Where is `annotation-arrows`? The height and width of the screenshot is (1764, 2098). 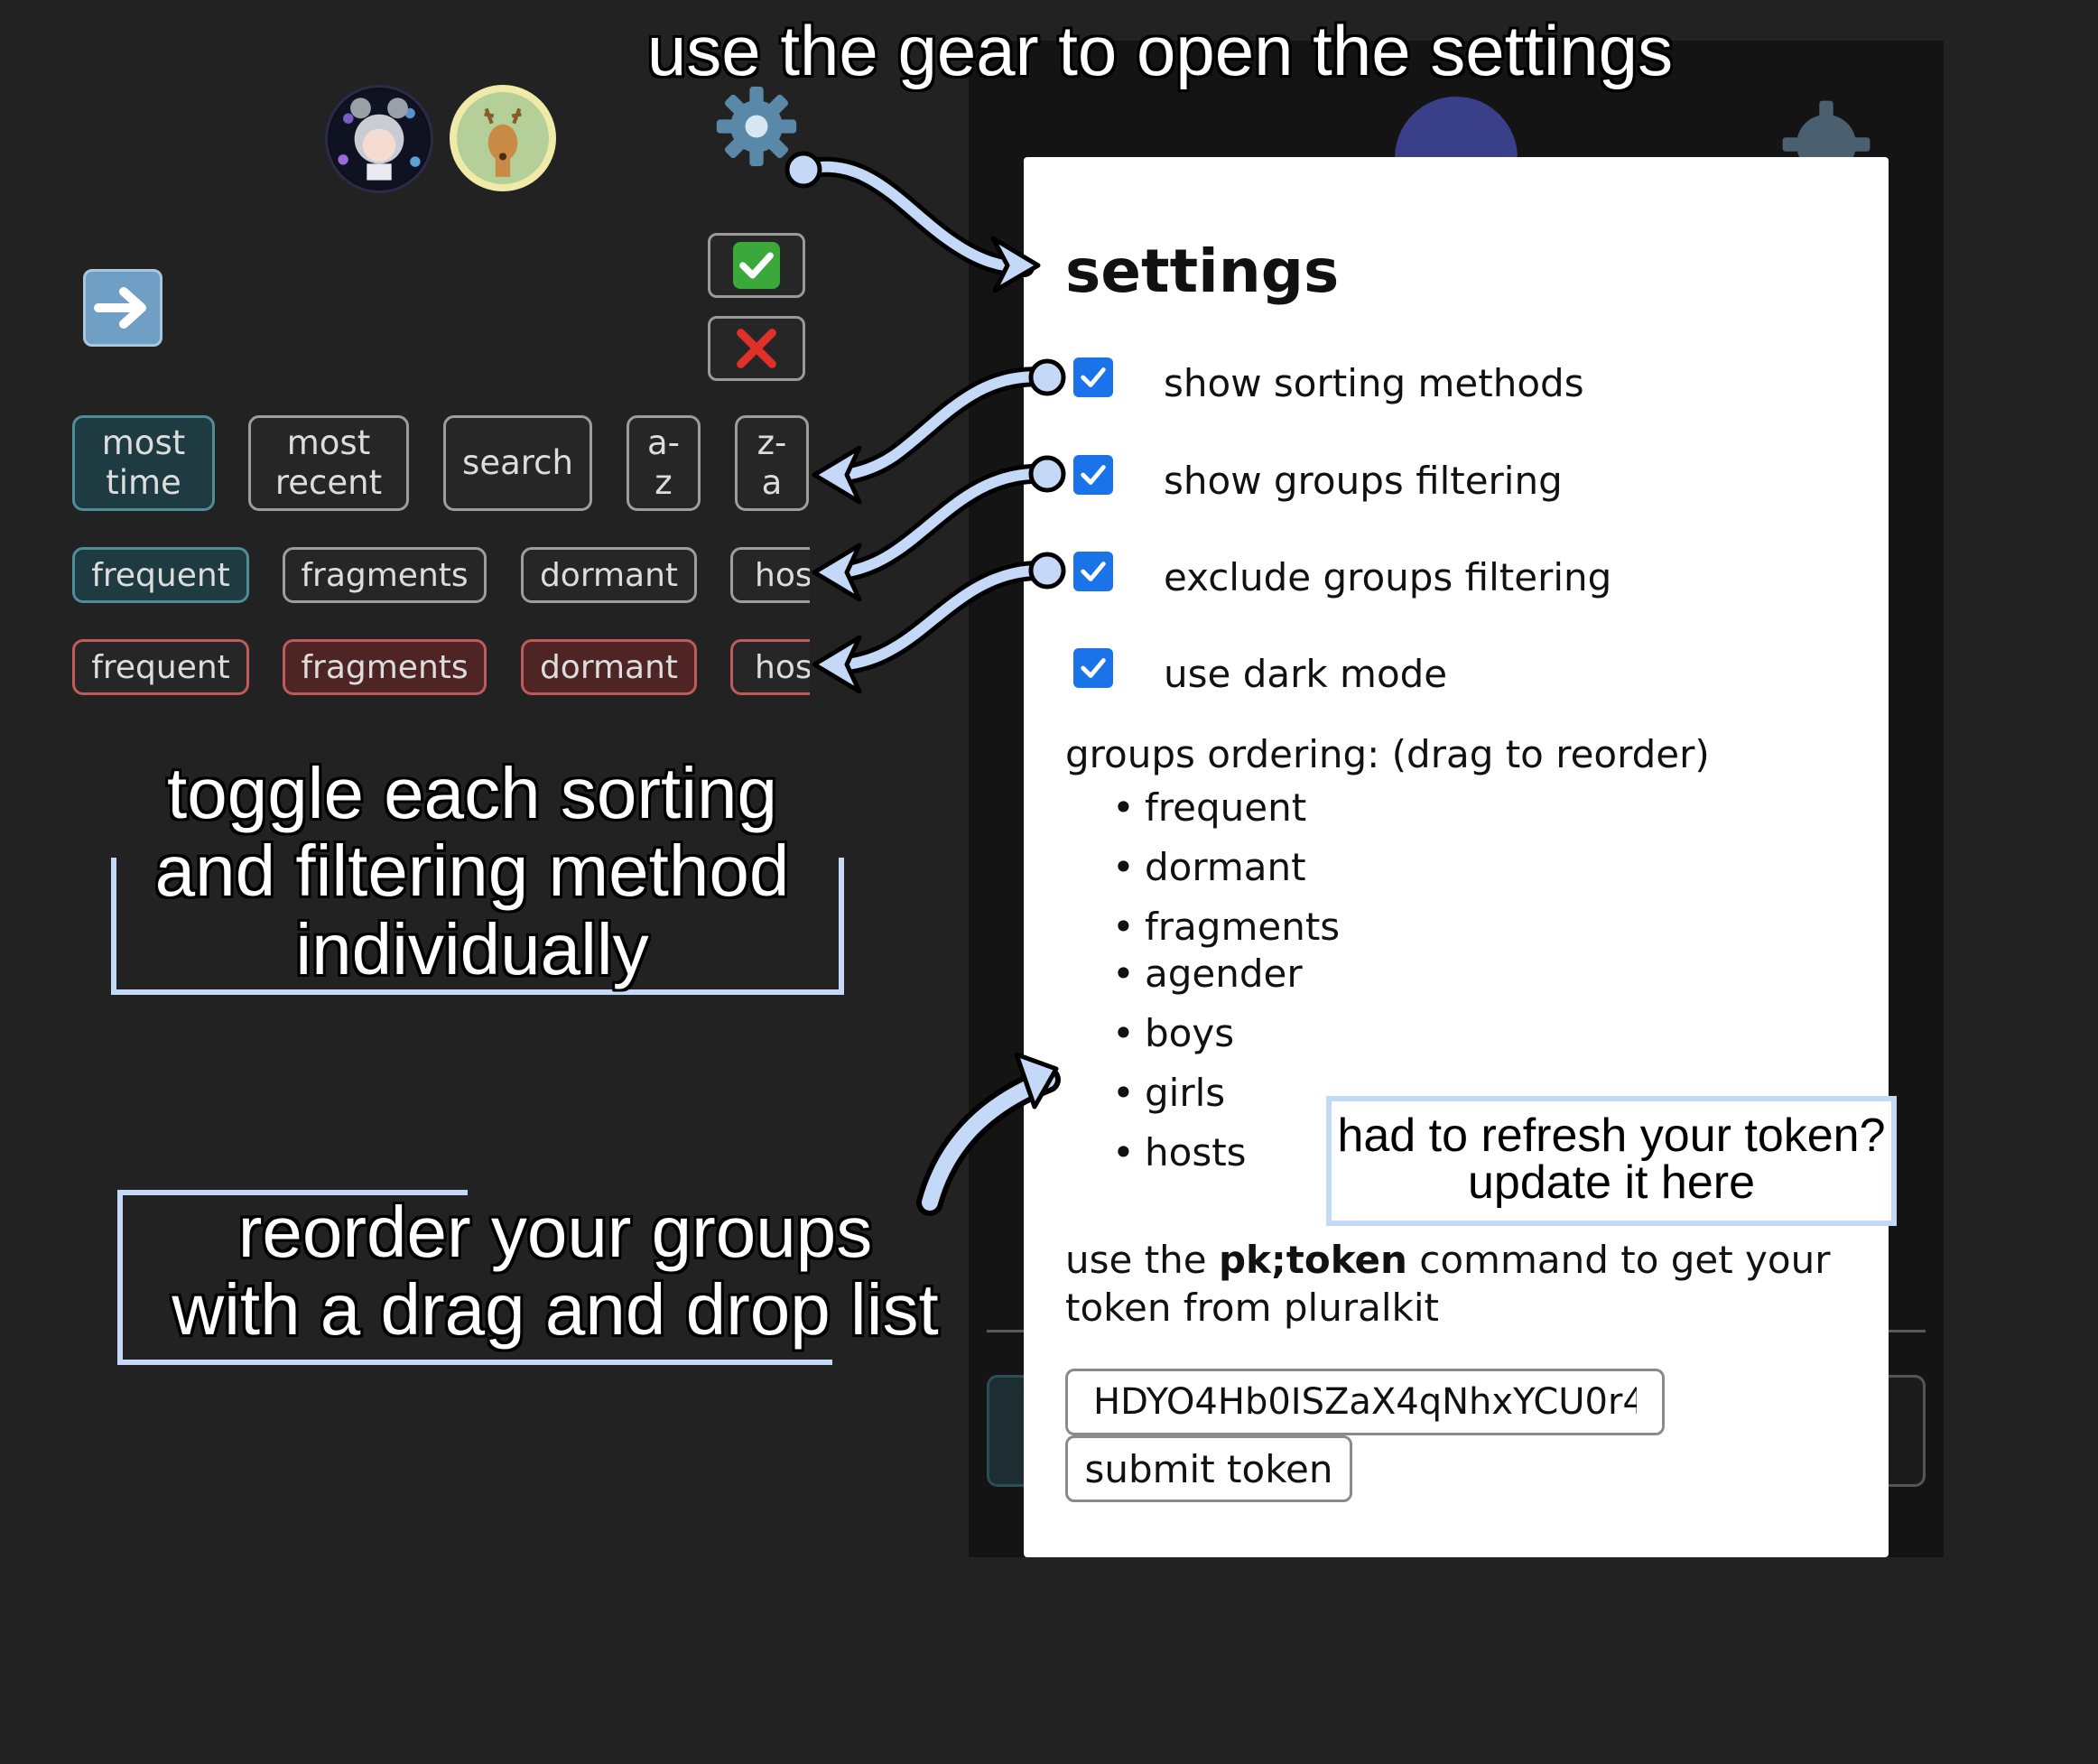
annotation-arrows is located at coordinates (925, 683).